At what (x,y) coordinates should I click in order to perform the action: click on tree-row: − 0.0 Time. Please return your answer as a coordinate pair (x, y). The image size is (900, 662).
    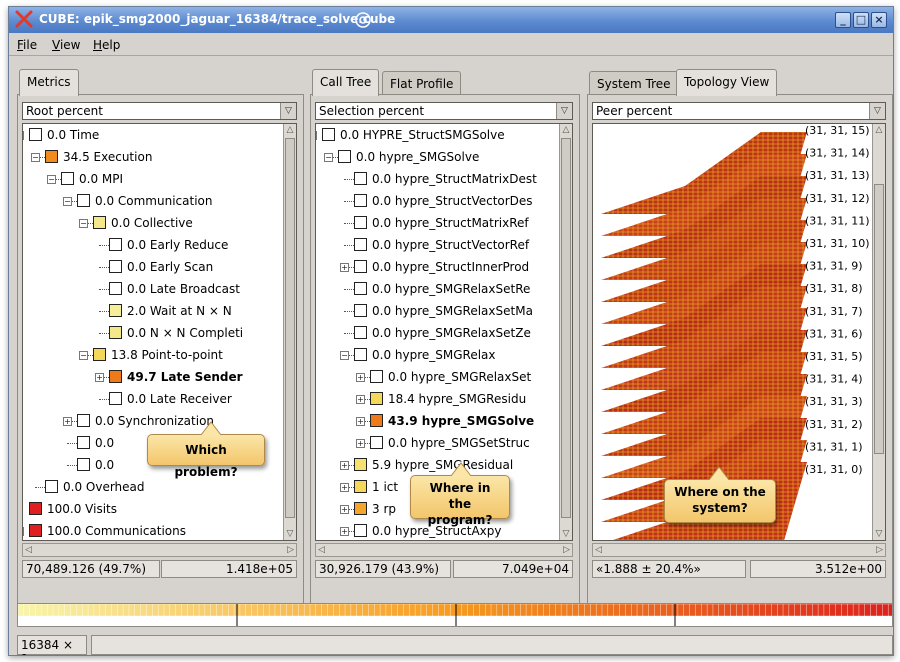
    Looking at the image, I should click on (159, 136).